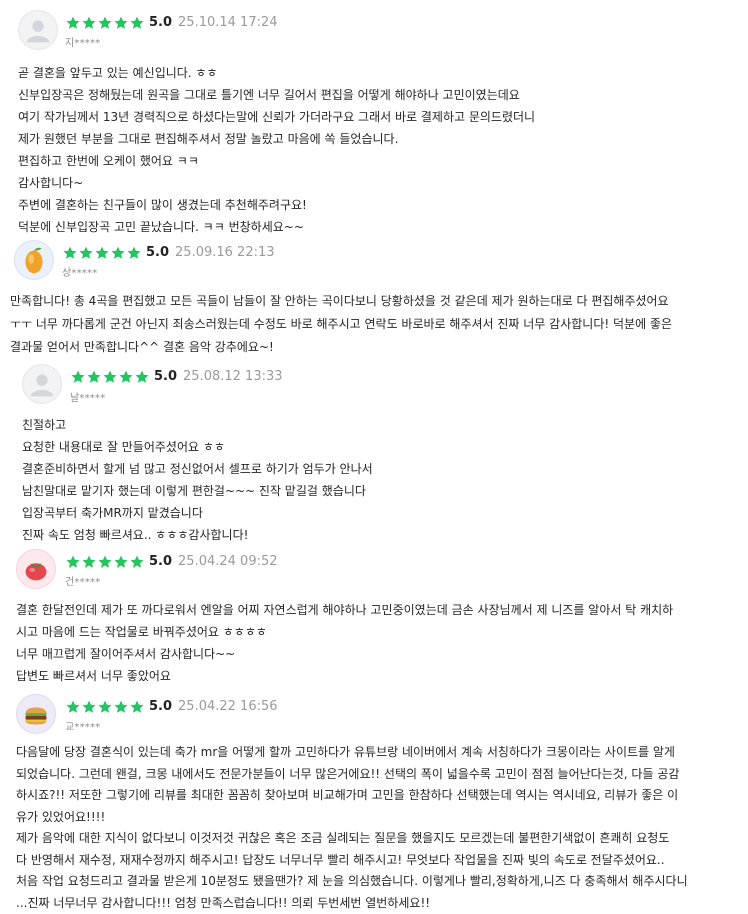 The width and height of the screenshot is (748, 914). I want to click on review-line: 주변에 결혼하는 친구들이 많이 생겼는데 추천해주려구요!, so click(276, 205).